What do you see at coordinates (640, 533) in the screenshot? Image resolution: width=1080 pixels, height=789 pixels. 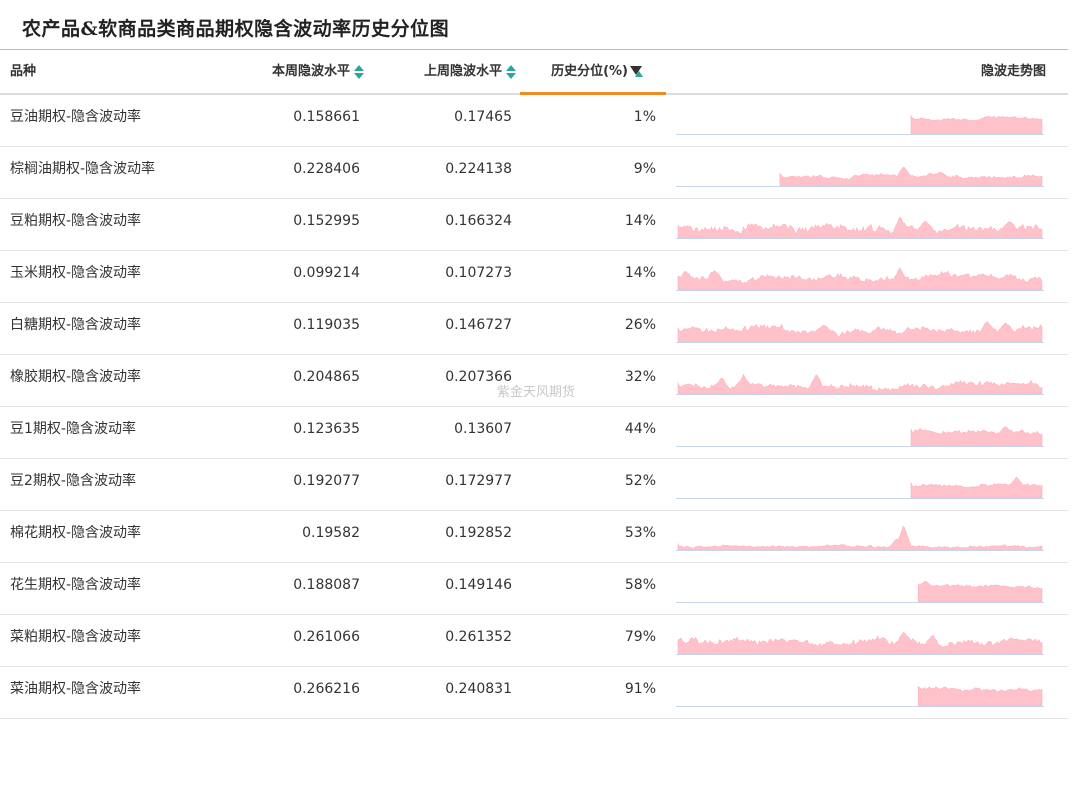 I see `row-percentile: 53%` at bounding box center [640, 533].